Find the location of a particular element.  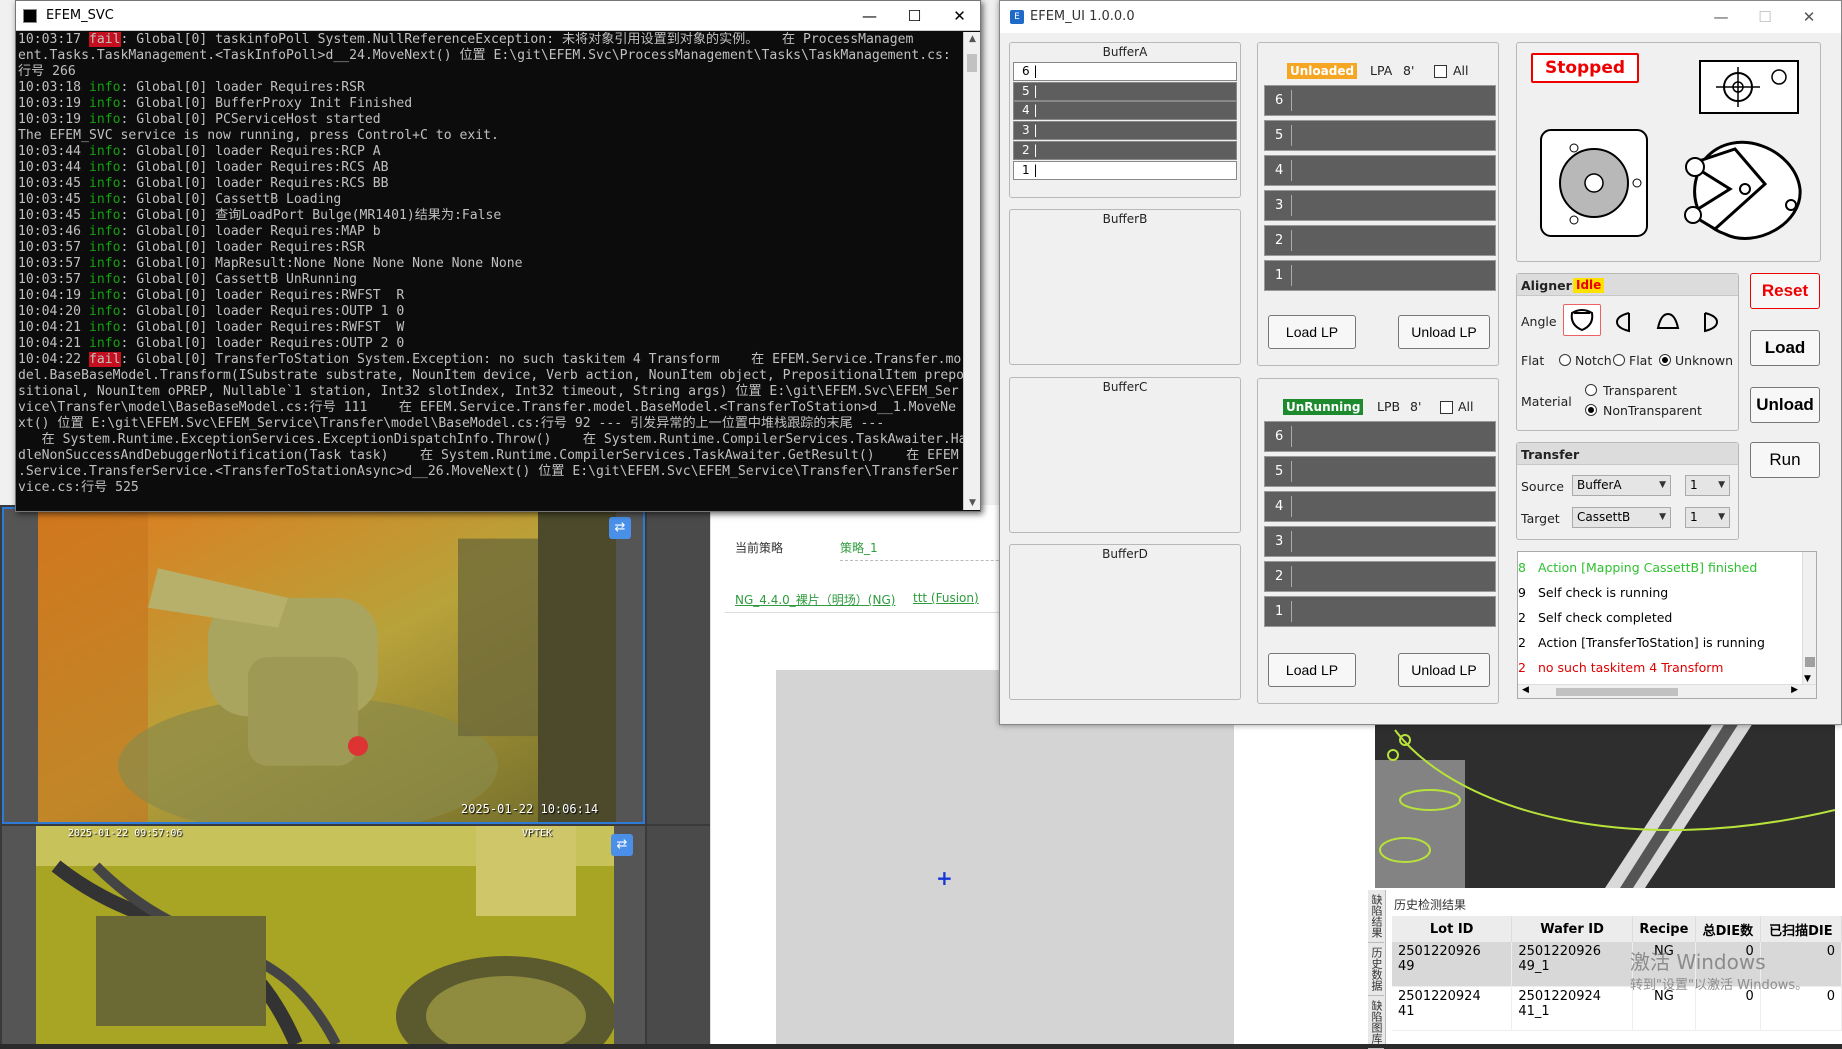

lpb-slot: 1 is located at coordinates (1380, 611).